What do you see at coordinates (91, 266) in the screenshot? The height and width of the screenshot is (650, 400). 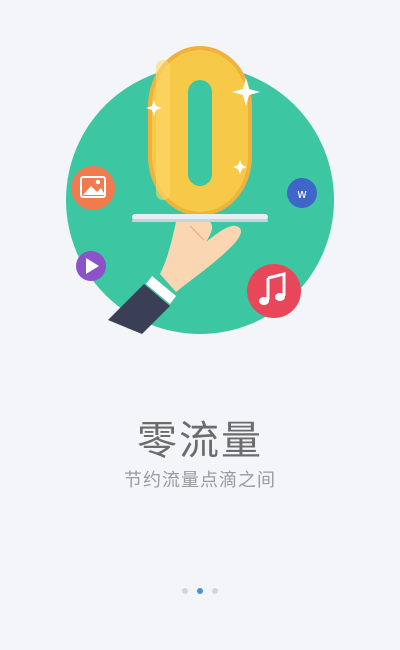 I see `play-icon` at bounding box center [91, 266].